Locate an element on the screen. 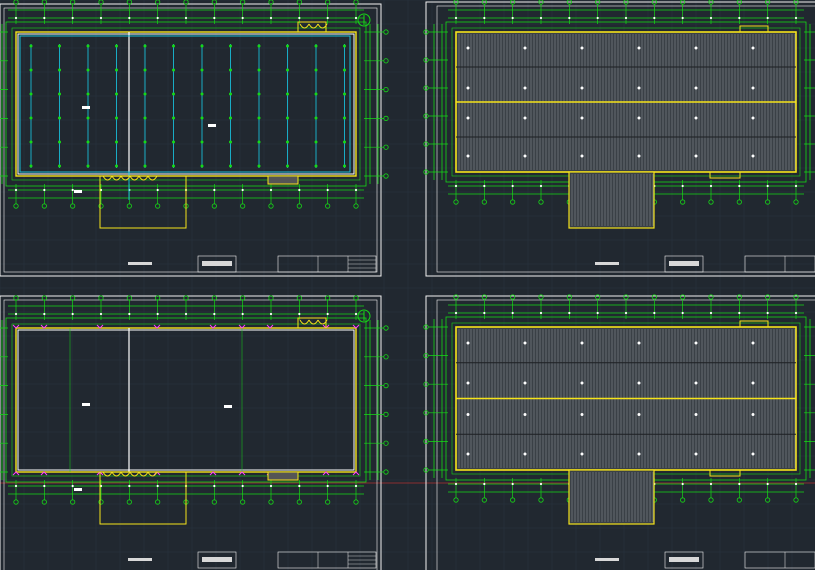 The width and height of the screenshot is (815, 570). loading-dock is located at coordinates (283, 180).